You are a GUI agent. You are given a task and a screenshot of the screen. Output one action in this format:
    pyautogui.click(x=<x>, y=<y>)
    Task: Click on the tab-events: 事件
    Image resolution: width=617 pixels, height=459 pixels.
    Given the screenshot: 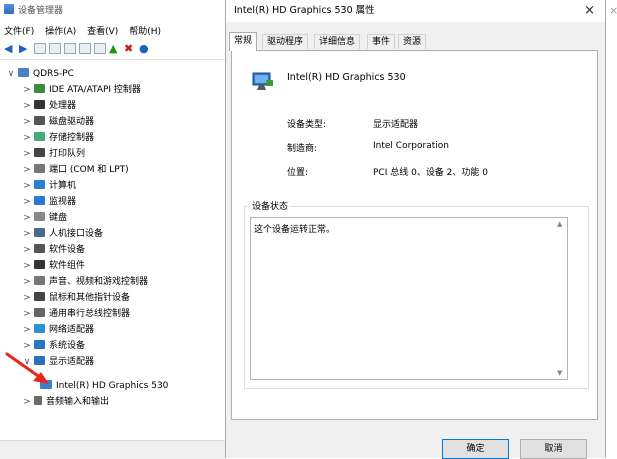 What is the action you would take?
    pyautogui.click(x=381, y=41)
    